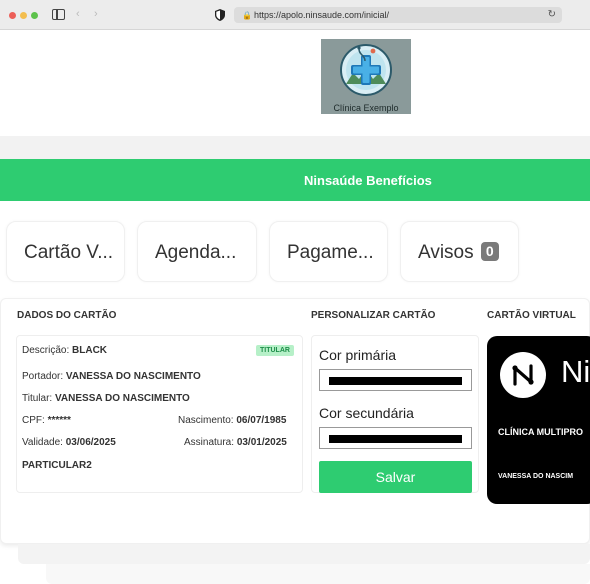 The height and width of the screenshot is (584, 590). I want to click on cpf-label: CPF:, so click(33, 420).